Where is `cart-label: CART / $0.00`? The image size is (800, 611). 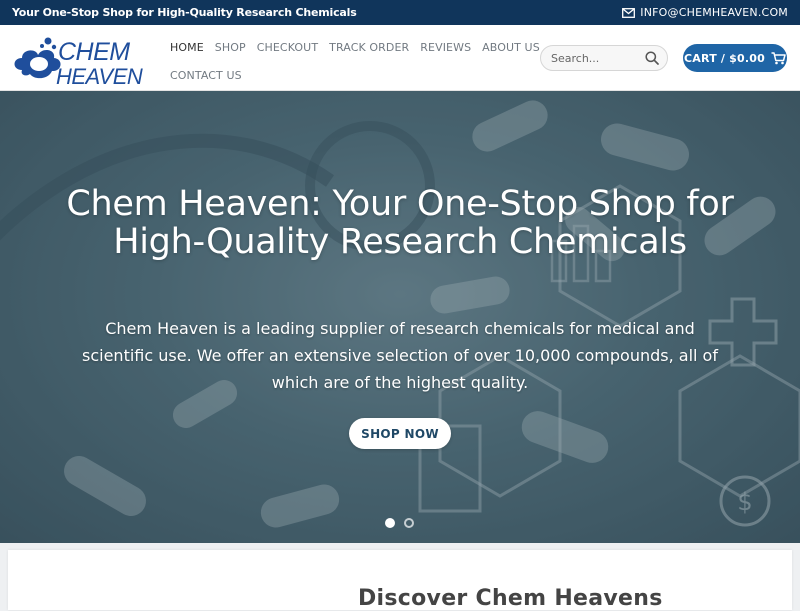
cart-label: CART / $0.00 is located at coordinates (724, 58).